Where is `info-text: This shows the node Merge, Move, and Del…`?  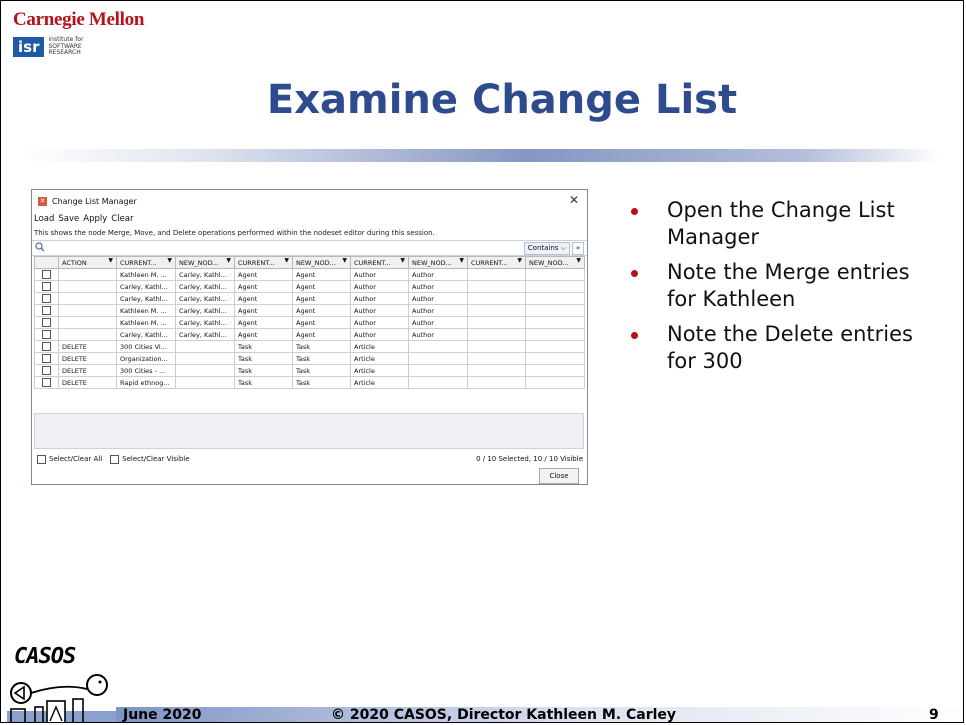 info-text: This shows the node Merge, Move, and Del… is located at coordinates (234, 233).